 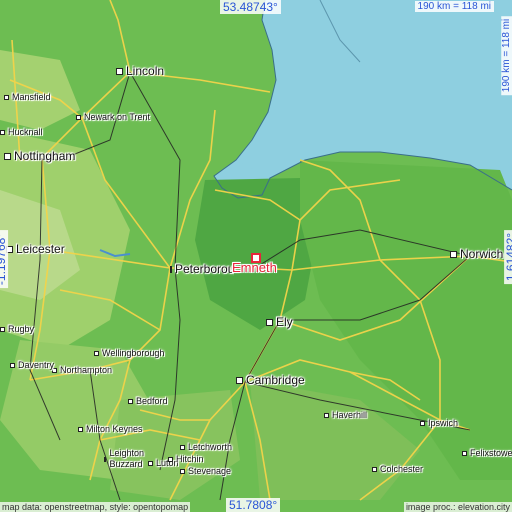 I want to click on city-colchester: Colchester, so click(x=397, y=469).